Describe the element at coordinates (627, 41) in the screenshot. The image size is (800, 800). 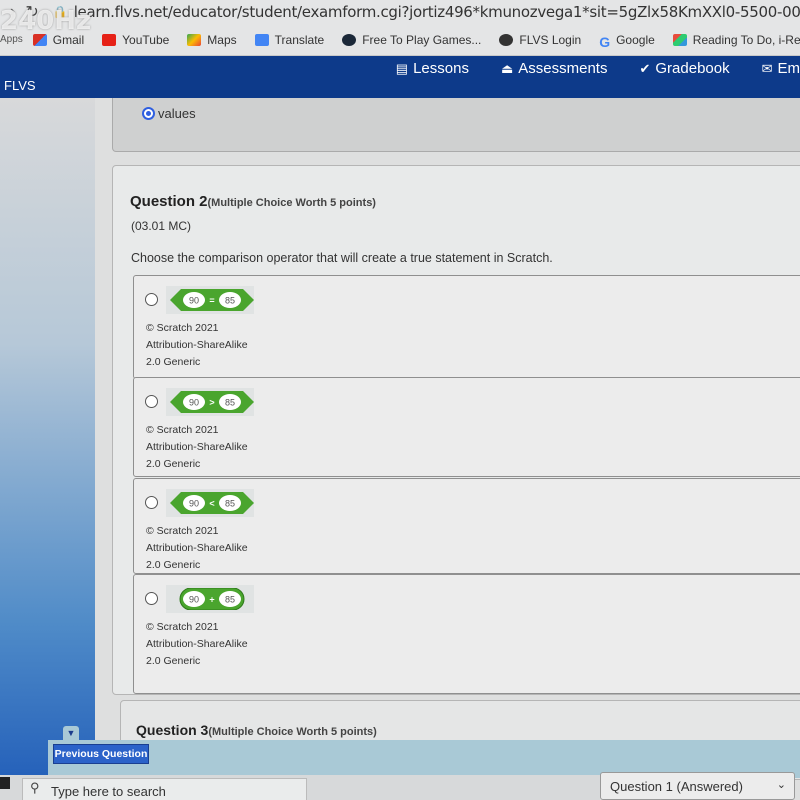
I see `bookmark-google: G Google` at that location.